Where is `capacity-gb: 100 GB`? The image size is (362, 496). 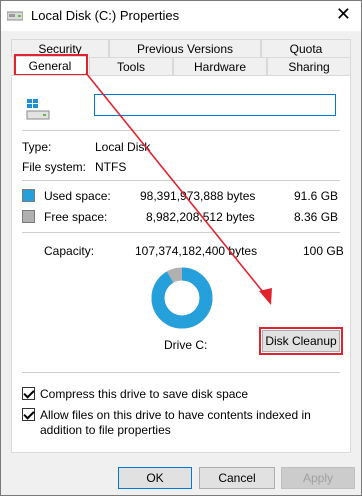 capacity-gb: 100 GB is located at coordinates (323, 251).